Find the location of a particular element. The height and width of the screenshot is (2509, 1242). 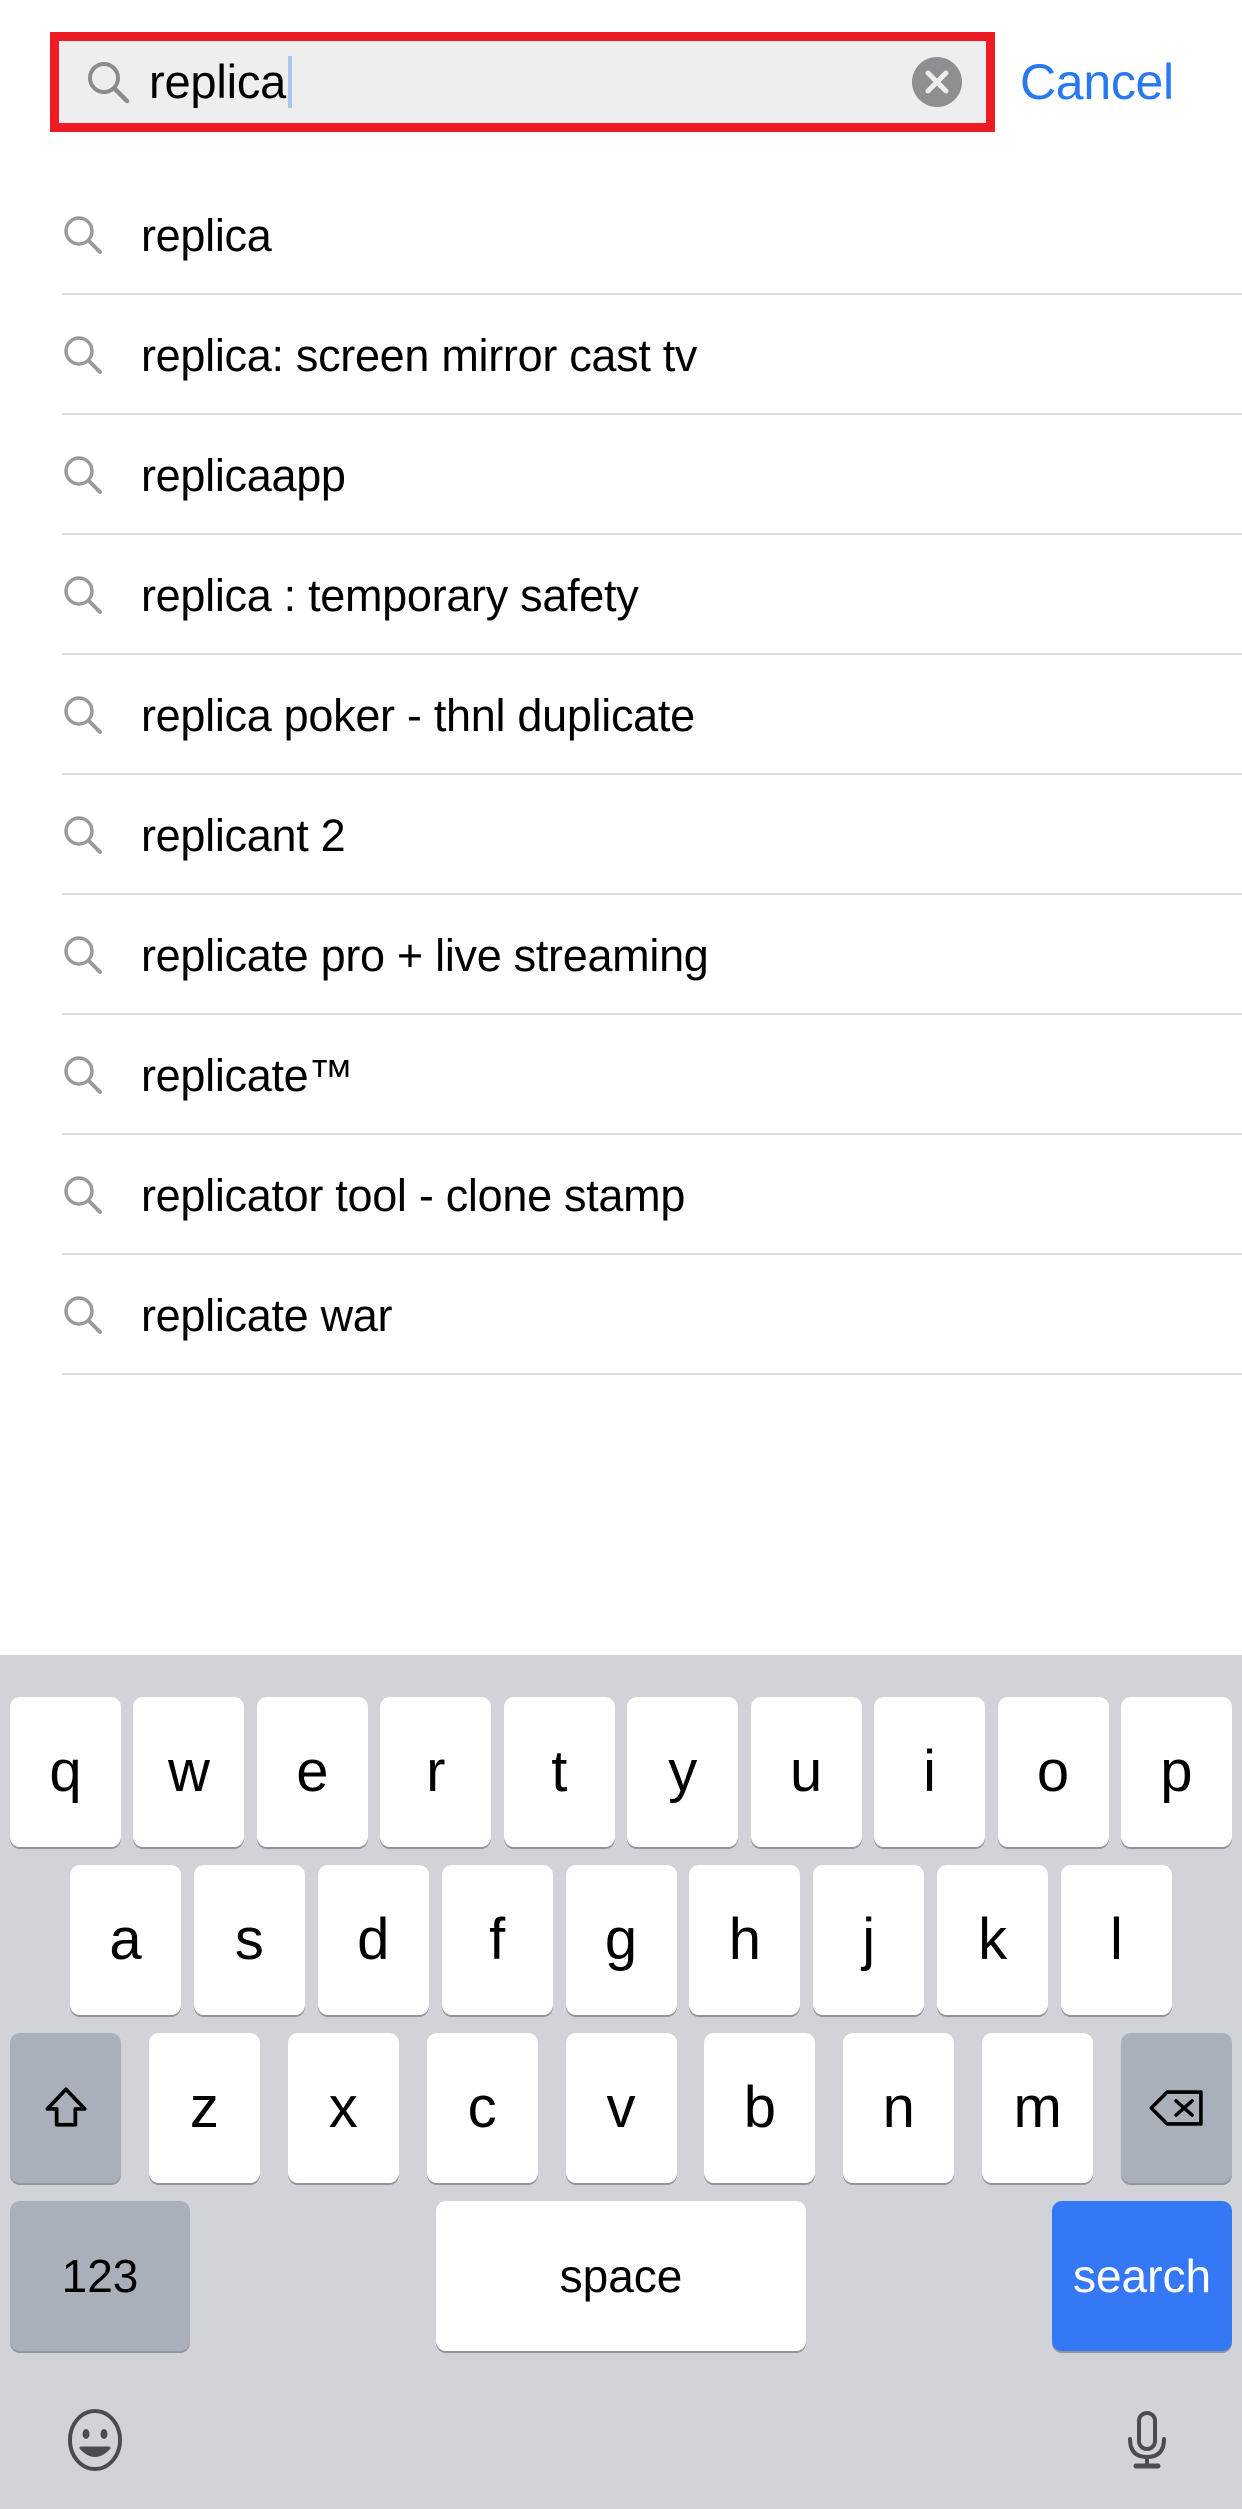

search-input-value: replica is located at coordinates (218, 82).